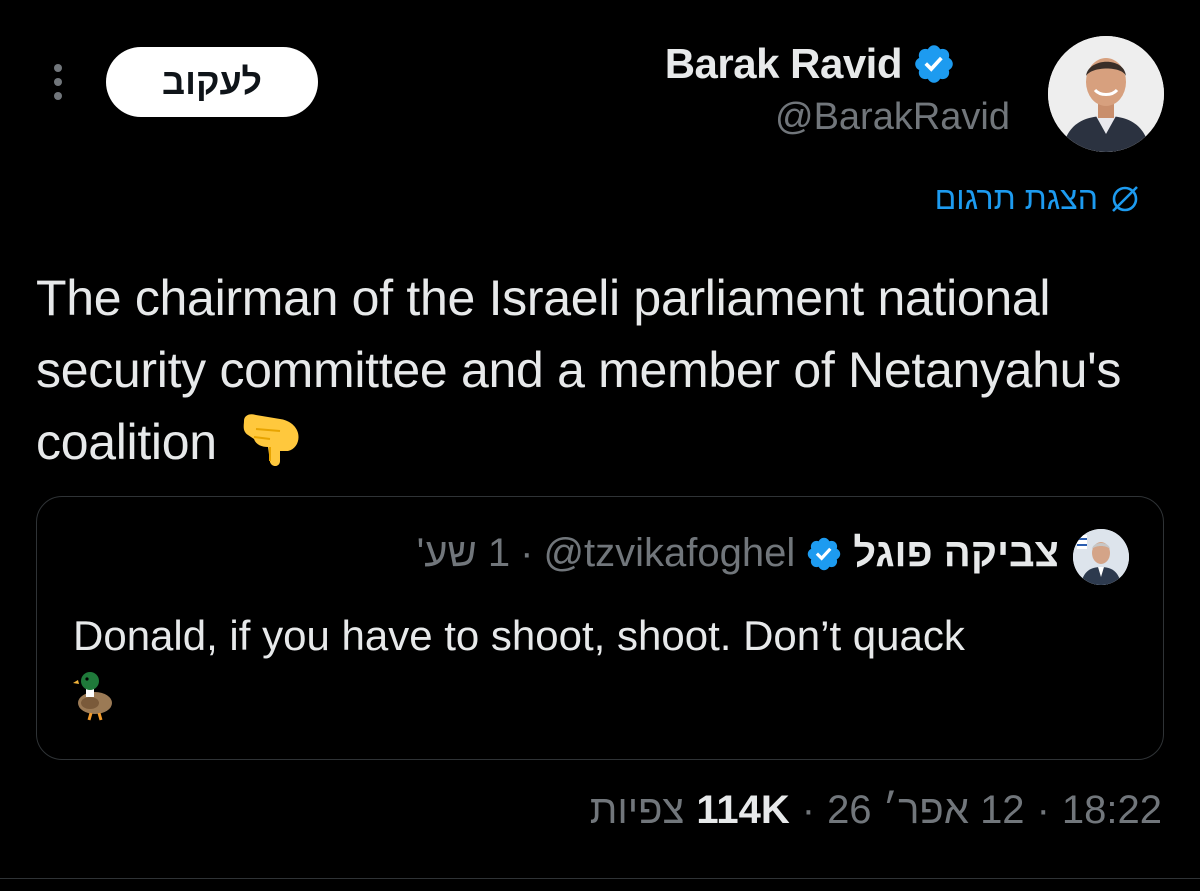 This screenshot has height=891, width=1200. I want to click on pointing-down-hand-icon, so click(271, 440).